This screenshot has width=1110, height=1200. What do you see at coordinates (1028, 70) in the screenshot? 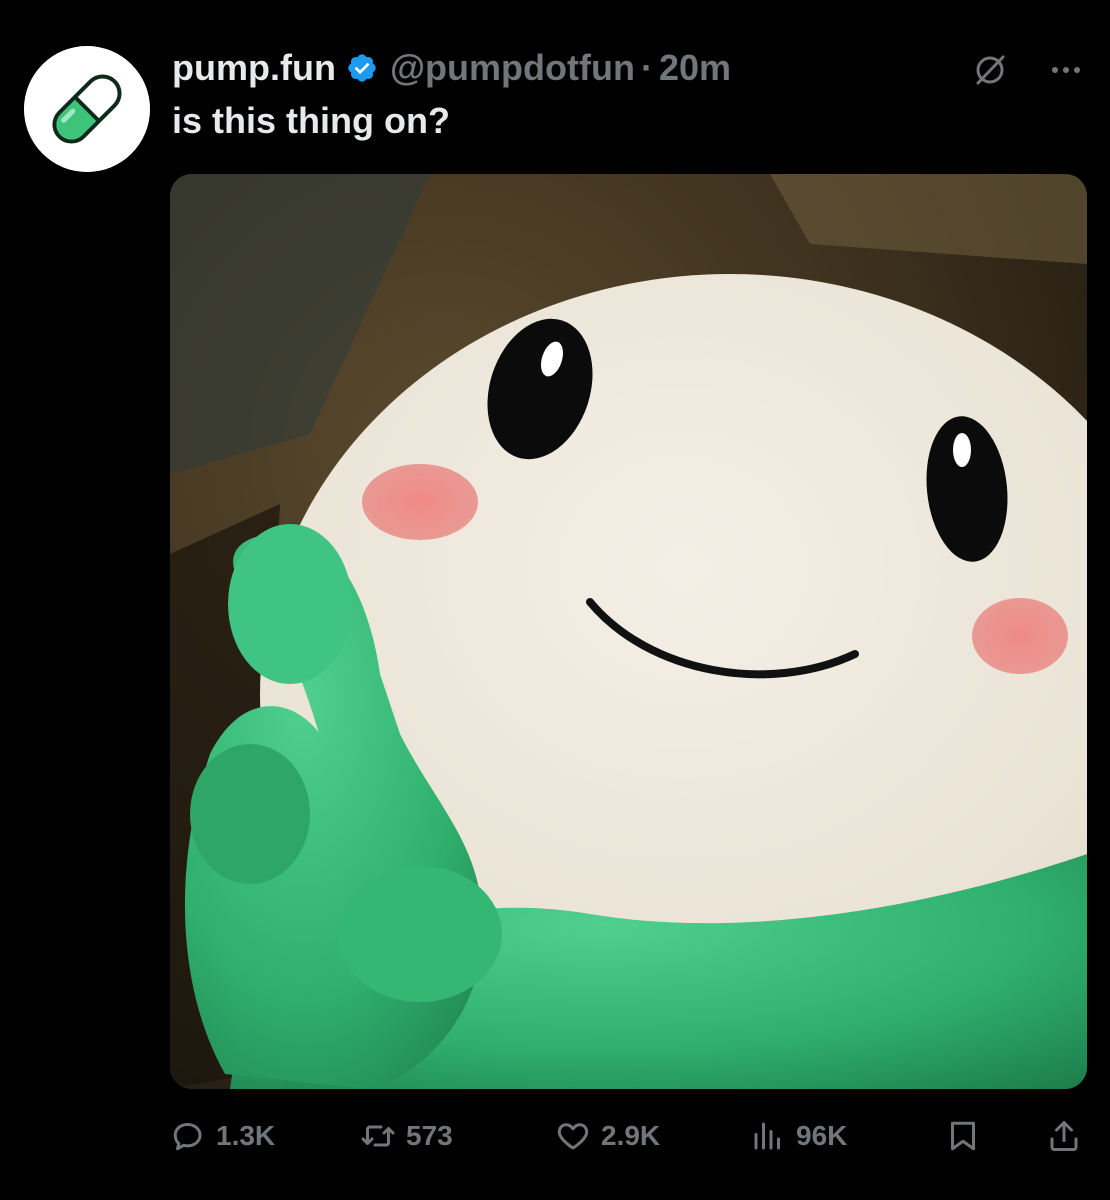
I see `top-actions` at bounding box center [1028, 70].